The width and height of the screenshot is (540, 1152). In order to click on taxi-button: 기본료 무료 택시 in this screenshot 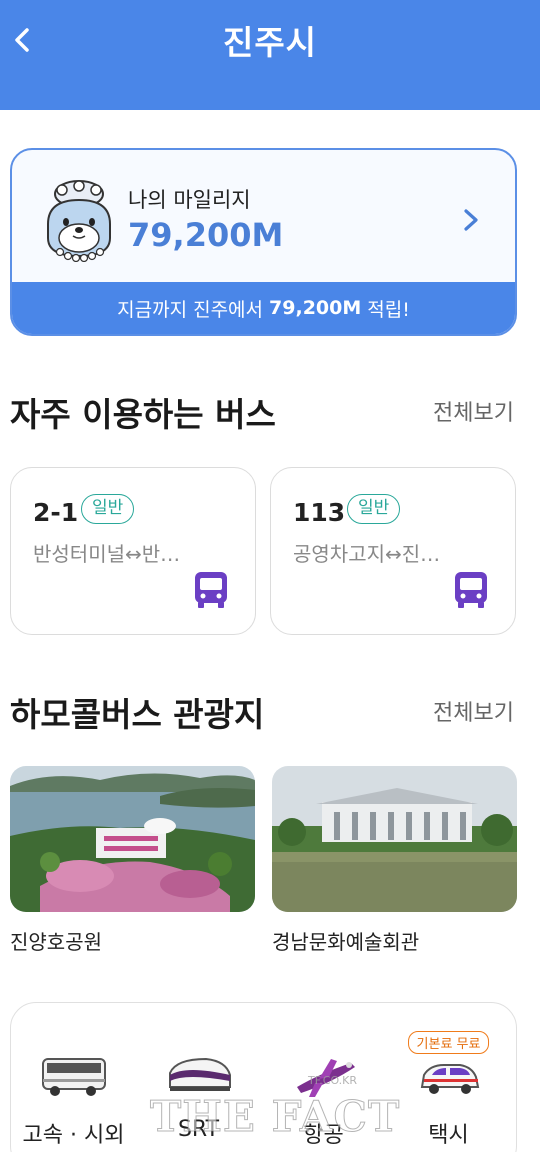, I will do `click(448, 1077)`.